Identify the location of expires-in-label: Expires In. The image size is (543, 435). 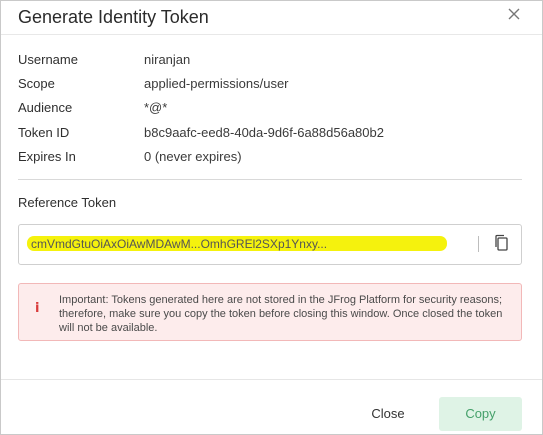
(47, 156).